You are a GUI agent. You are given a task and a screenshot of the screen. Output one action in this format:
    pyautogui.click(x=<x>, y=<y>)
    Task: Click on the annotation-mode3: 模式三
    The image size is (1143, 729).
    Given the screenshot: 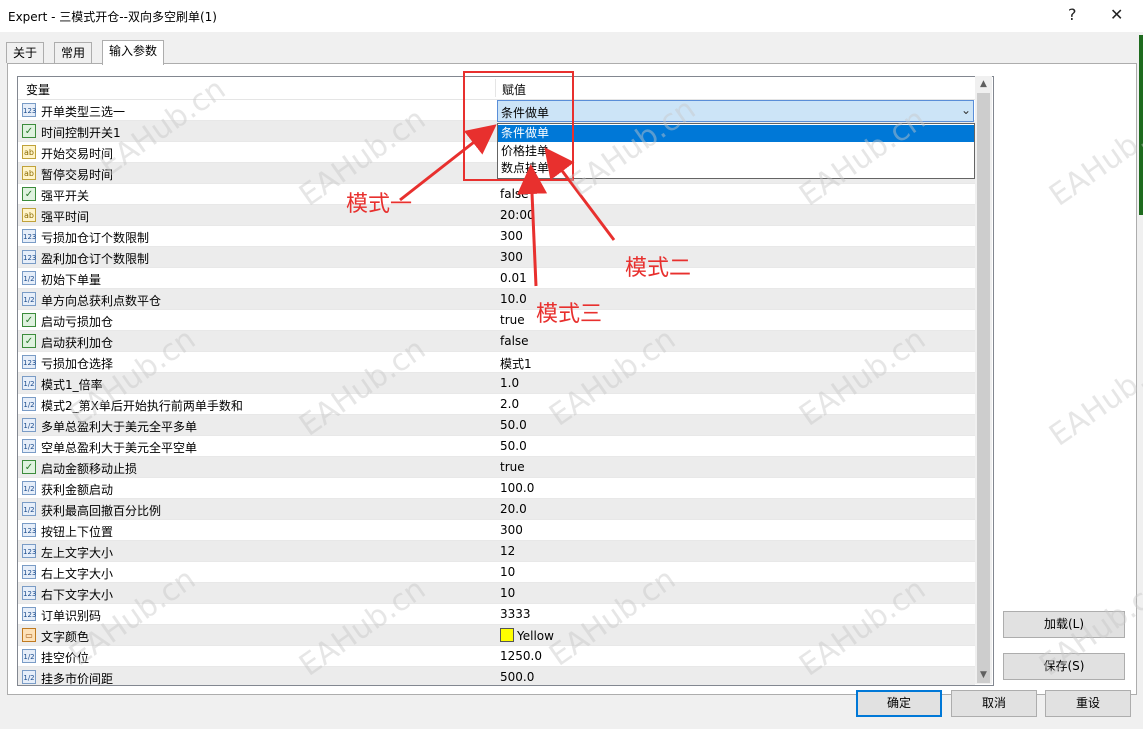 What is the action you would take?
    pyautogui.click(x=569, y=314)
    